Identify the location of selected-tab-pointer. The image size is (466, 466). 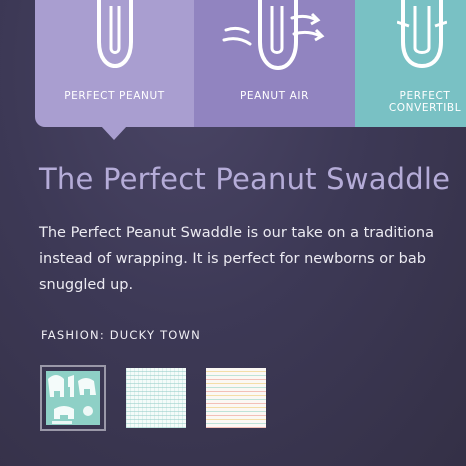
(114, 133).